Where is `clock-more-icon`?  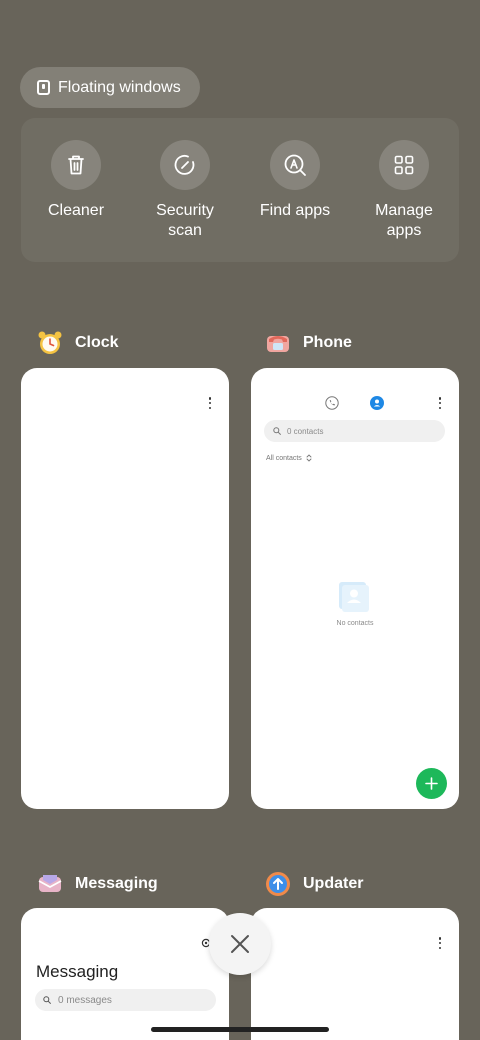 clock-more-icon is located at coordinates (210, 403).